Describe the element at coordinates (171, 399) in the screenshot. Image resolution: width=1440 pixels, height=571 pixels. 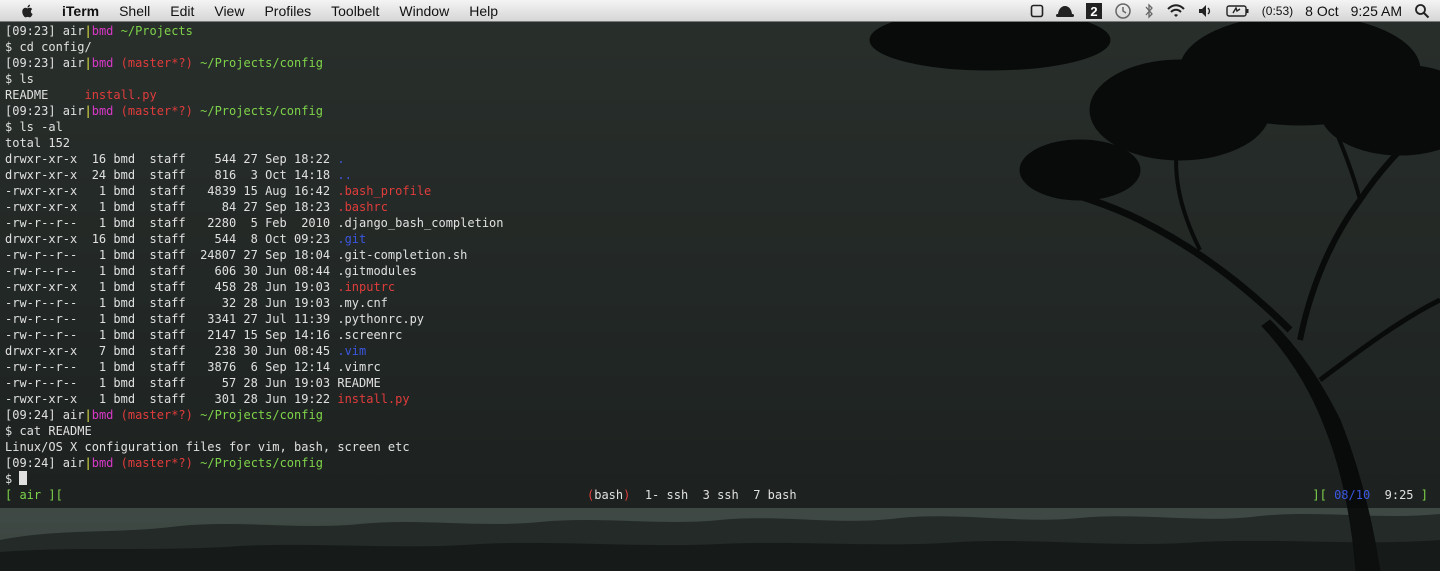
I see `terminal-text: -rwxr-xr-x 1 bmd staff 301 28 Jun 19:22` at that location.